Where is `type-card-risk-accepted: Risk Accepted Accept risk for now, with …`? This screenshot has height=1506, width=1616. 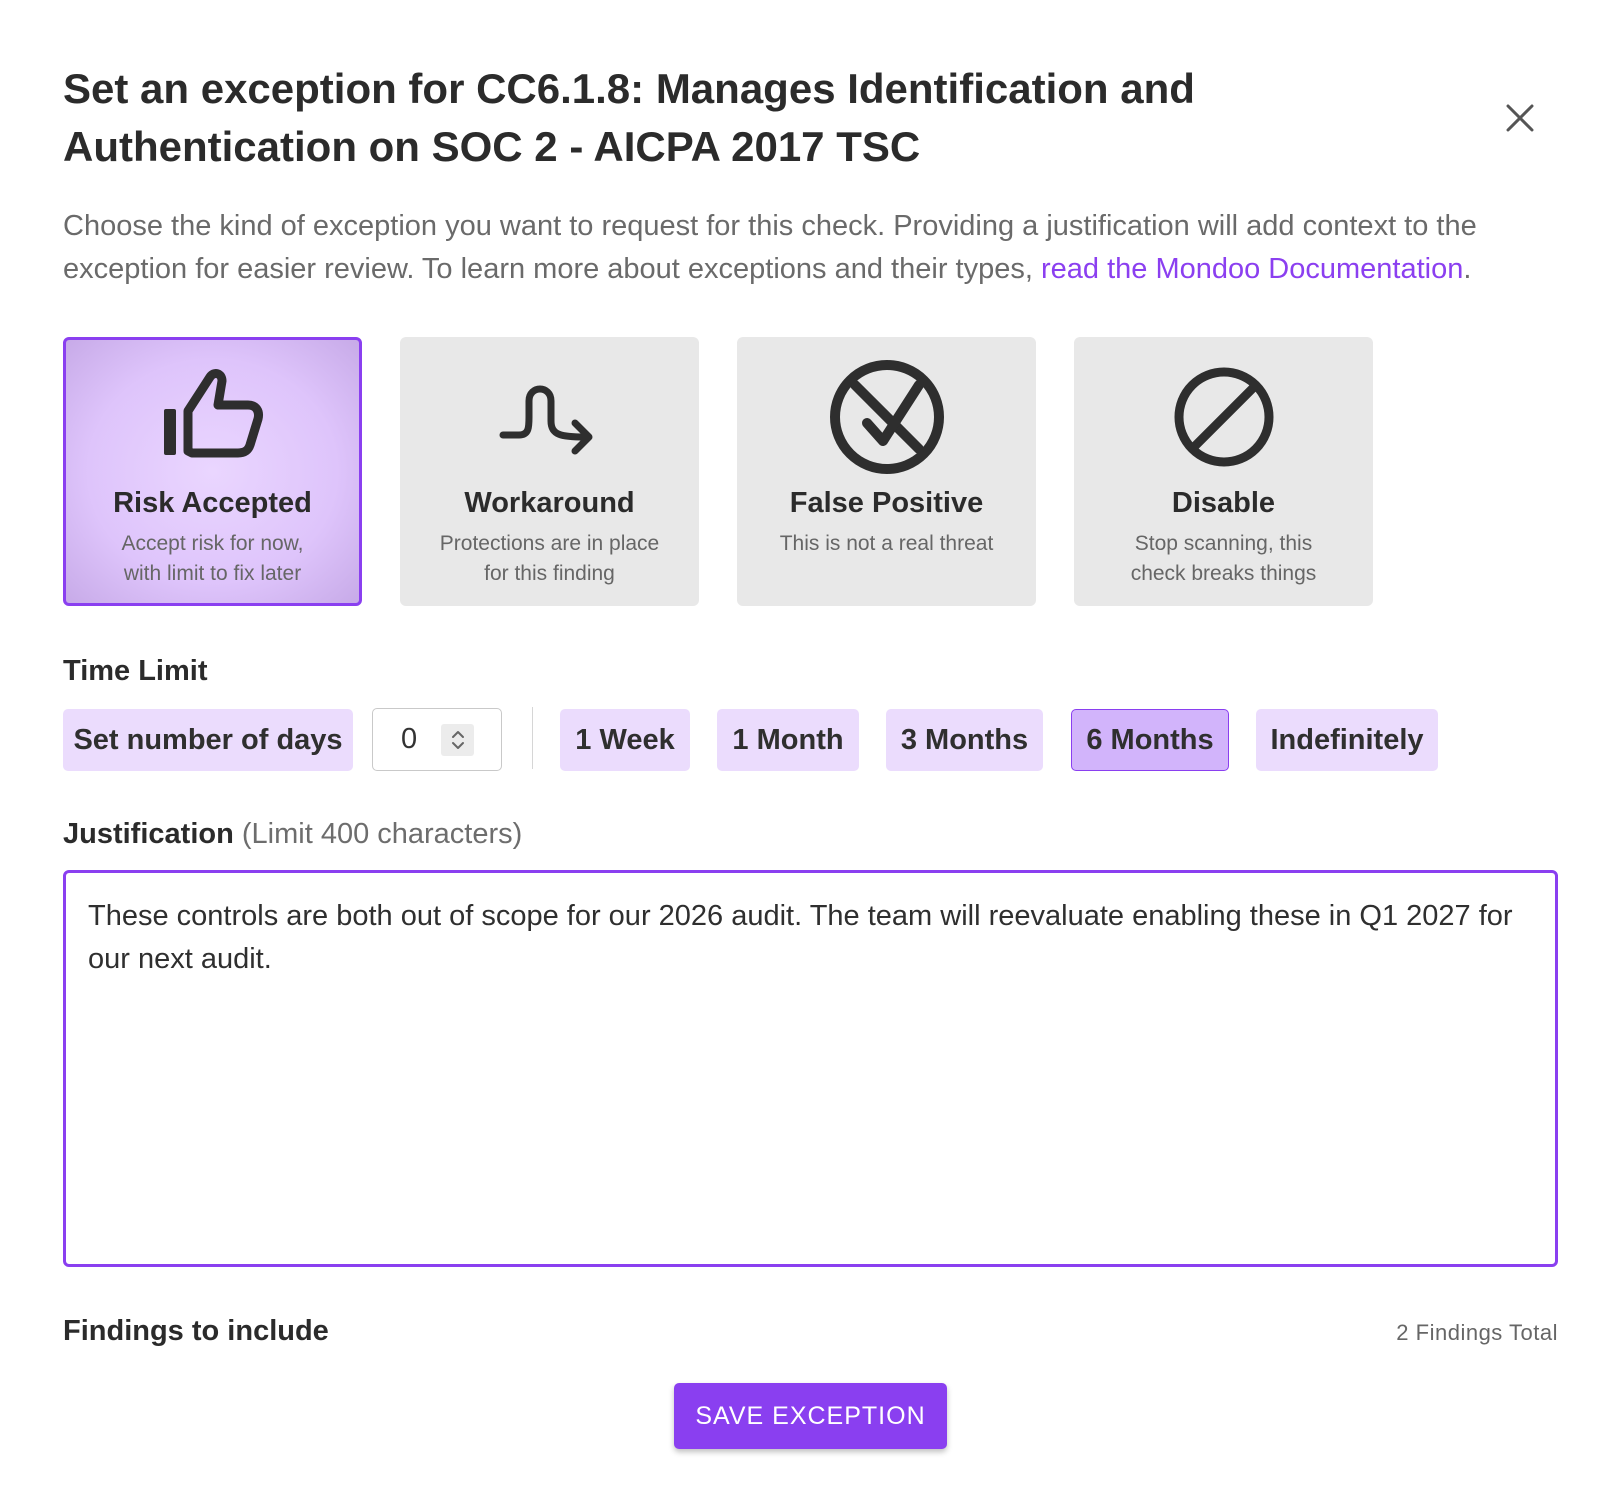 type-card-risk-accepted: Risk Accepted Accept risk for now, with … is located at coordinates (212, 471).